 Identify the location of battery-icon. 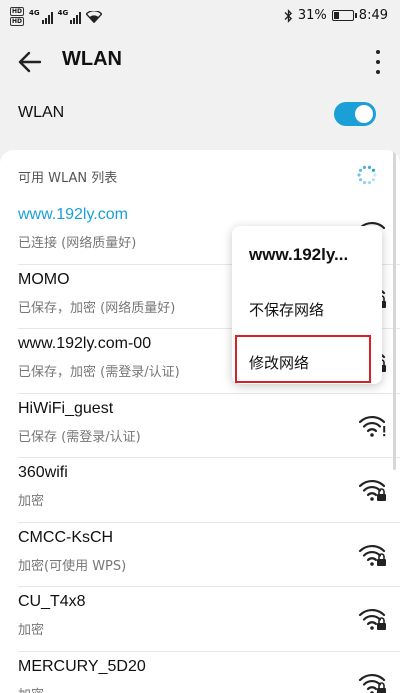
(344, 15).